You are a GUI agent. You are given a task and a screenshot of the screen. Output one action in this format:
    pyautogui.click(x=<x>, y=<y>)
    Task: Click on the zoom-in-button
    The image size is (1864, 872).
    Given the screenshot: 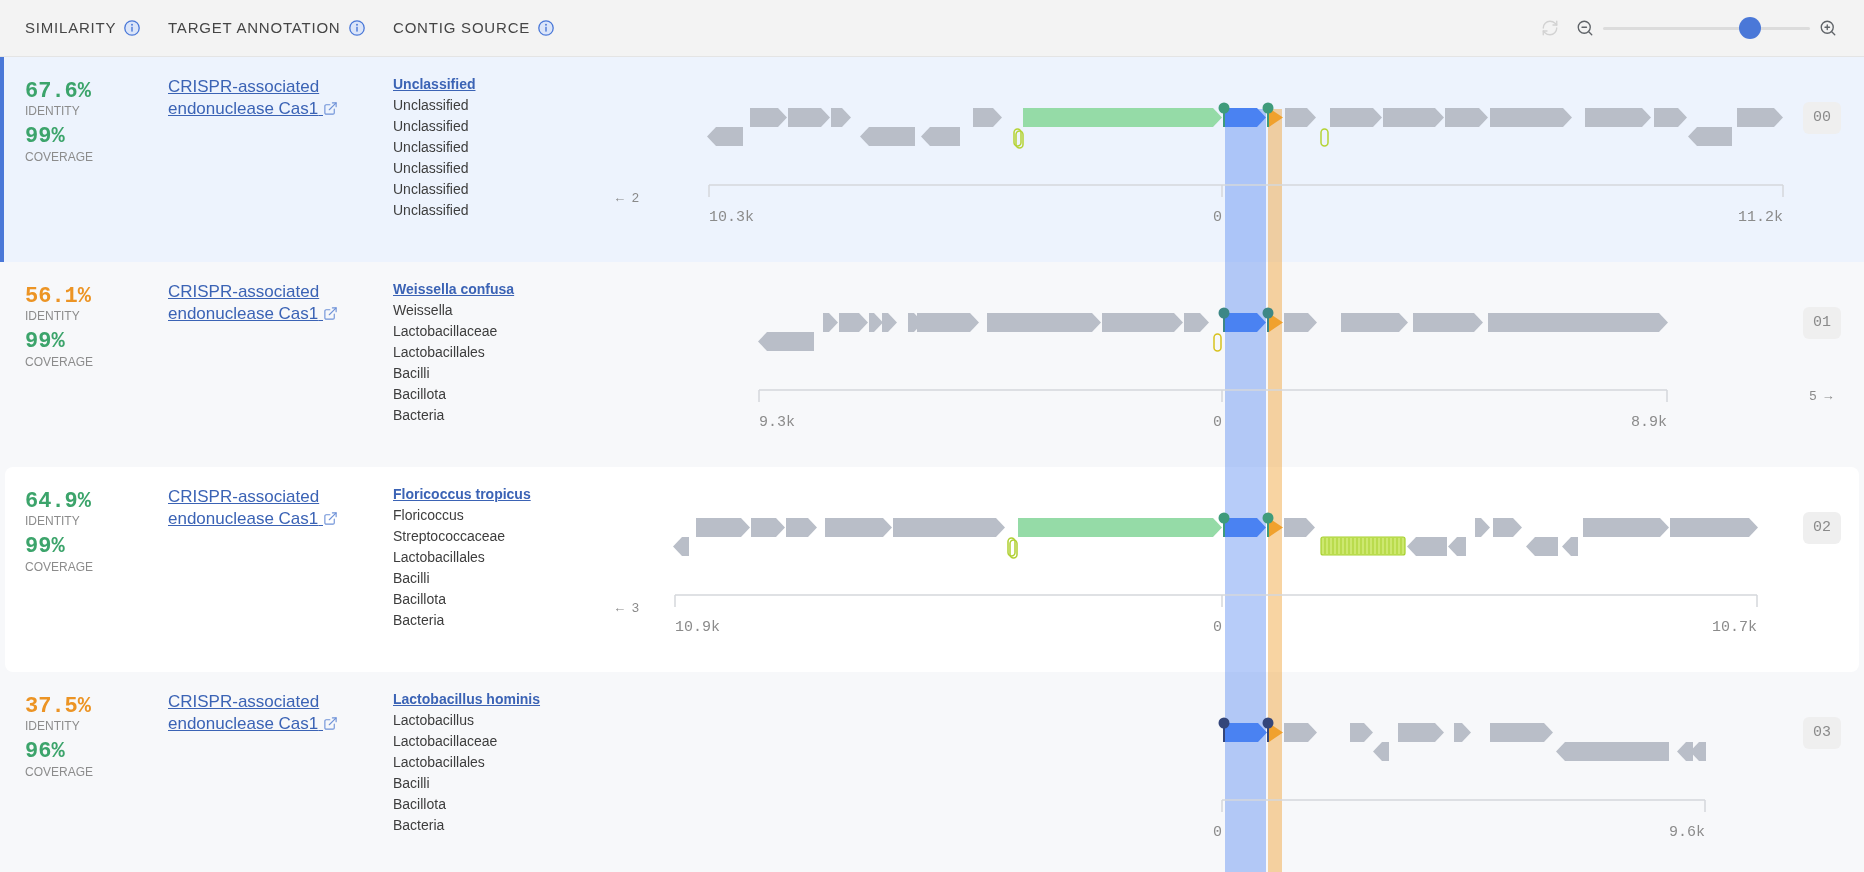 What is the action you would take?
    pyautogui.click(x=1828, y=28)
    